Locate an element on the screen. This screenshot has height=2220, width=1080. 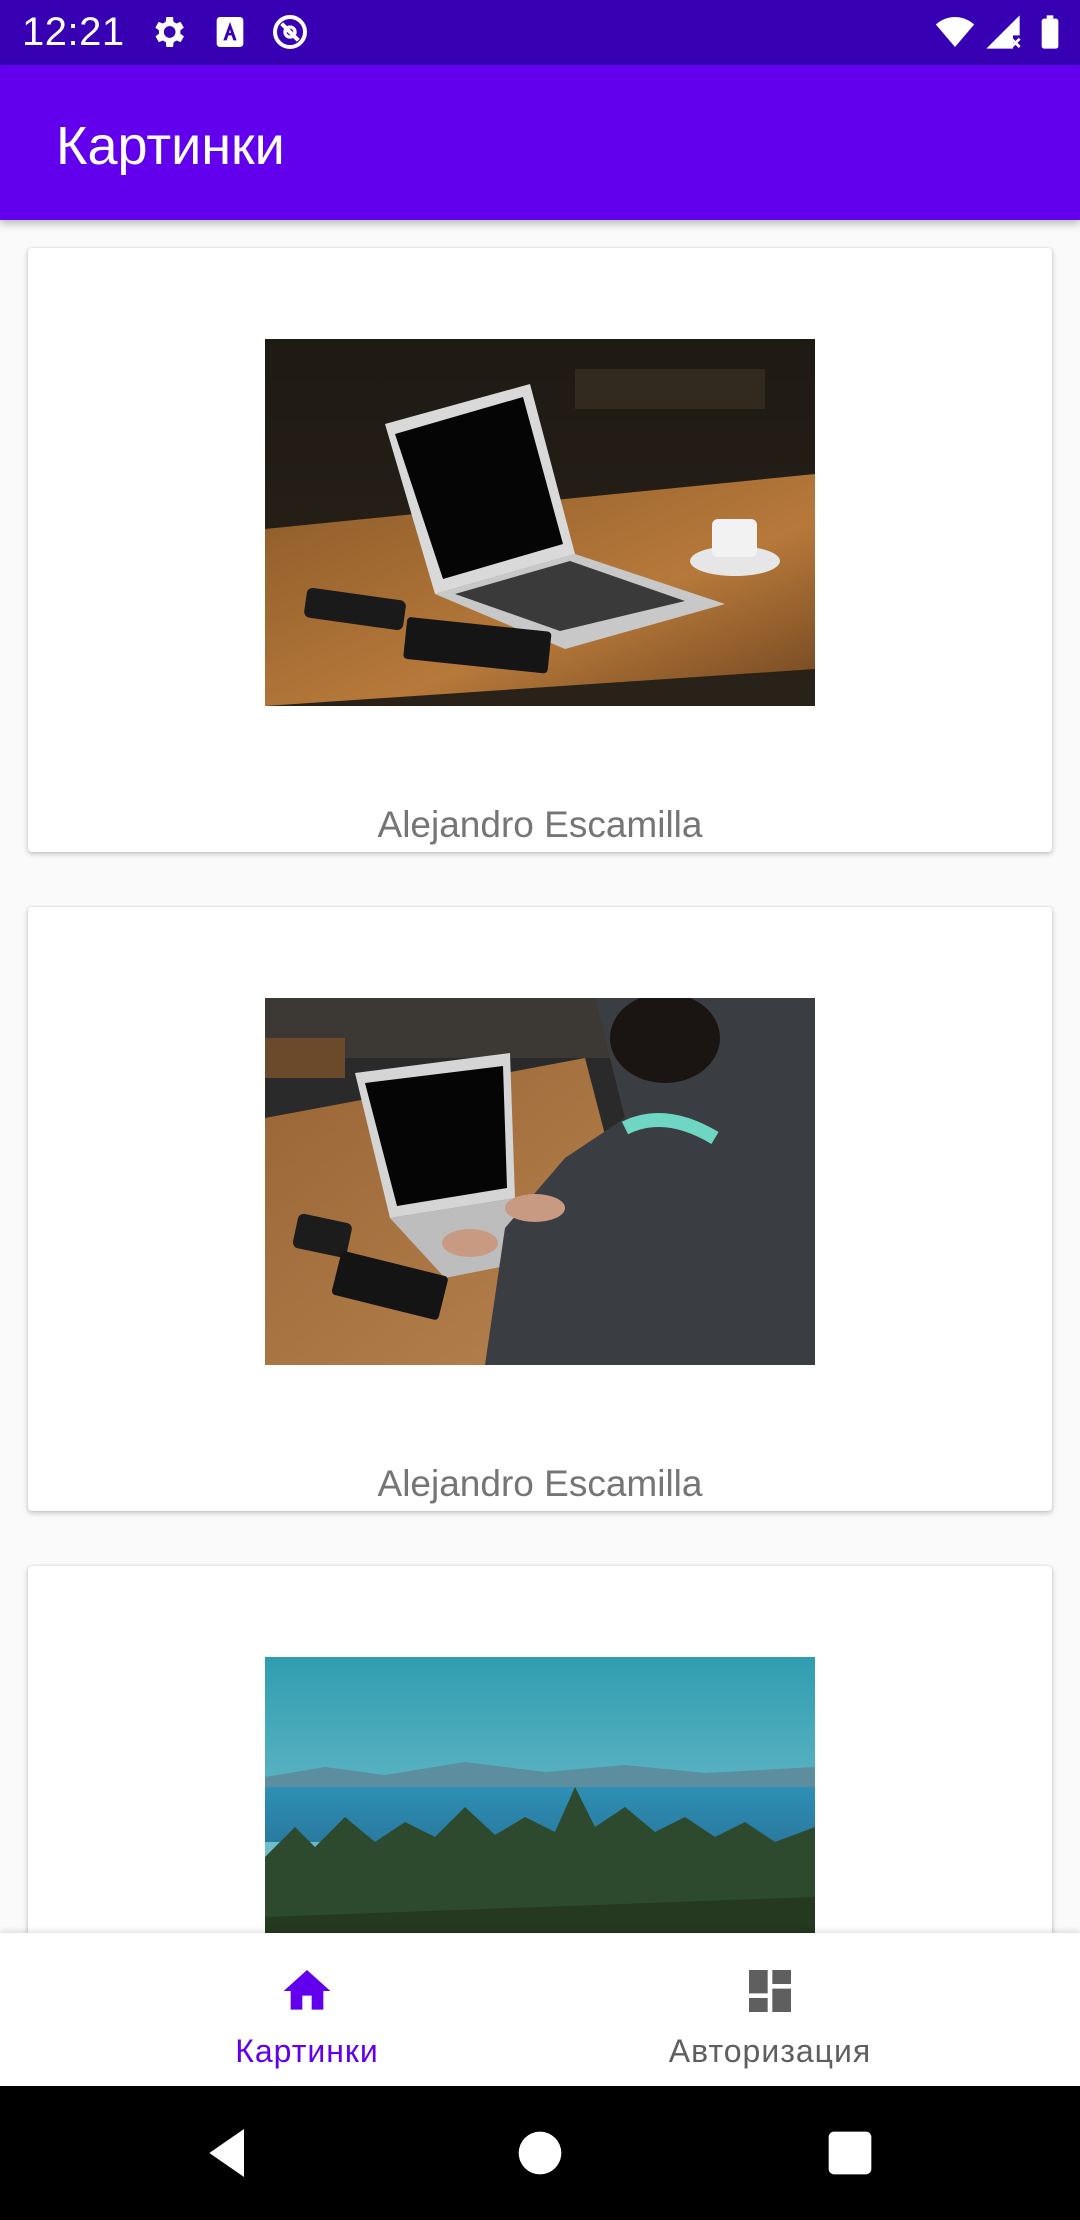
dashboard-icon is located at coordinates (770, 1991).